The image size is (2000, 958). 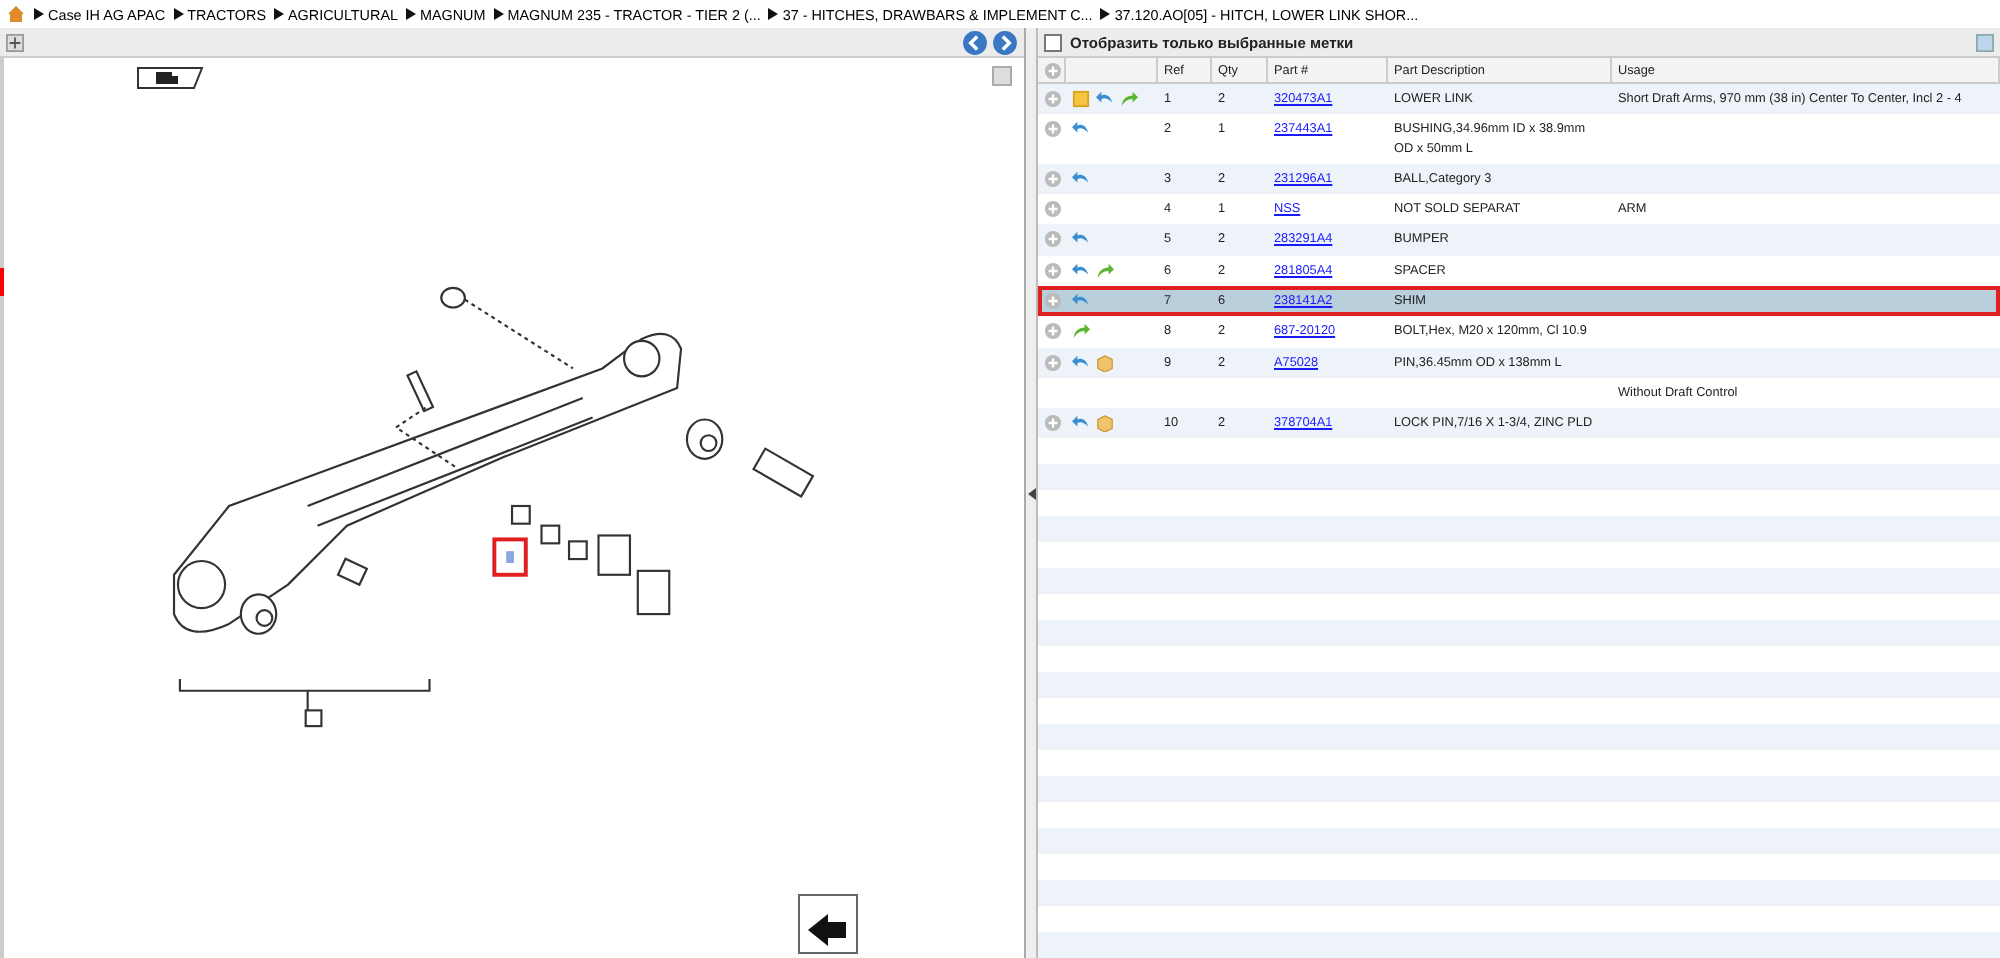 I want to click on marker-bar, so click(x=2, y=282).